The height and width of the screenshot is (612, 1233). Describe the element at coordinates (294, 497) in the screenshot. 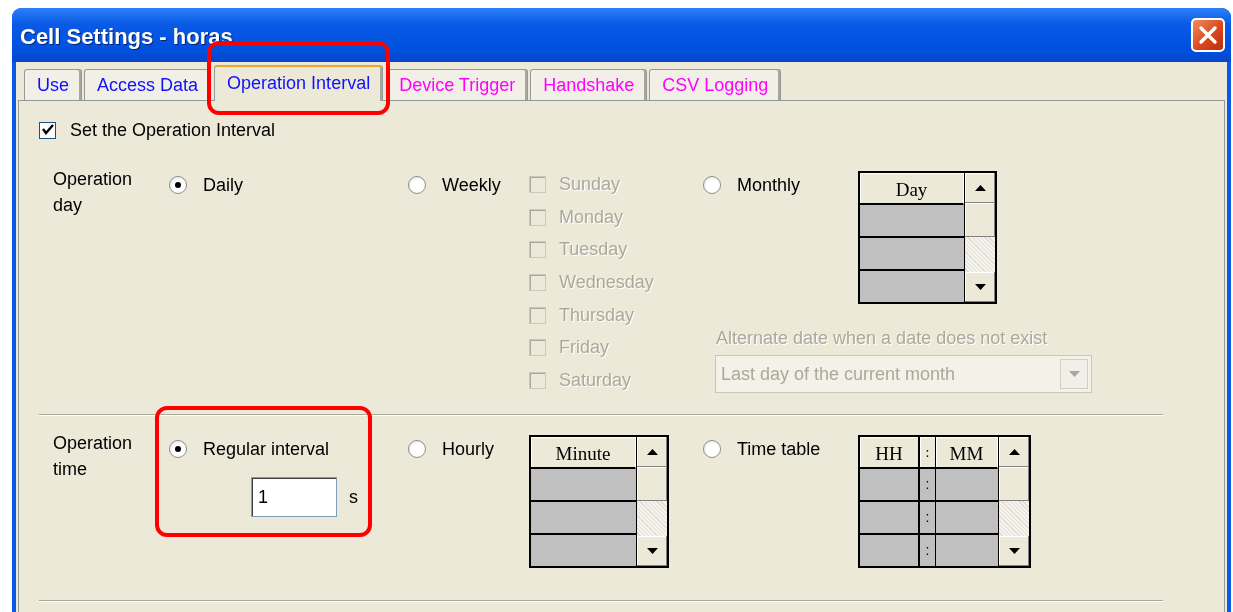

I see `interval-field: 1` at that location.